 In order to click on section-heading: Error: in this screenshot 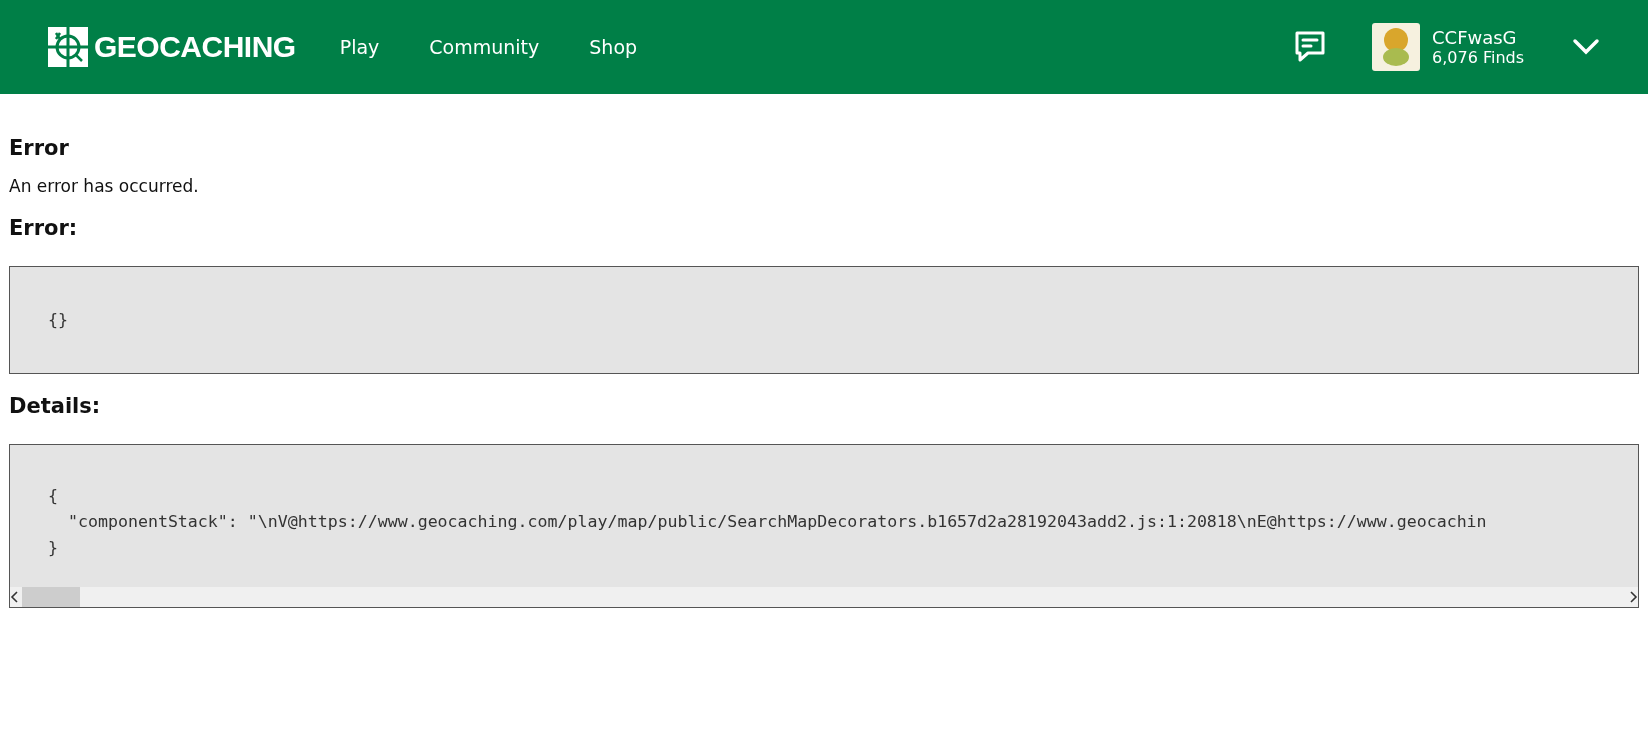, I will do `click(44, 228)`.